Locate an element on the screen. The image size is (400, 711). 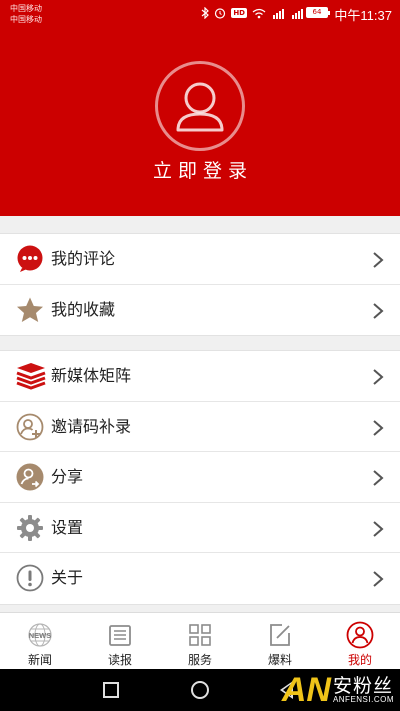
bottom-tab-bar: NEWS 新闻 读报 服务 爆料 我的 is located at coordinates (200, 640).